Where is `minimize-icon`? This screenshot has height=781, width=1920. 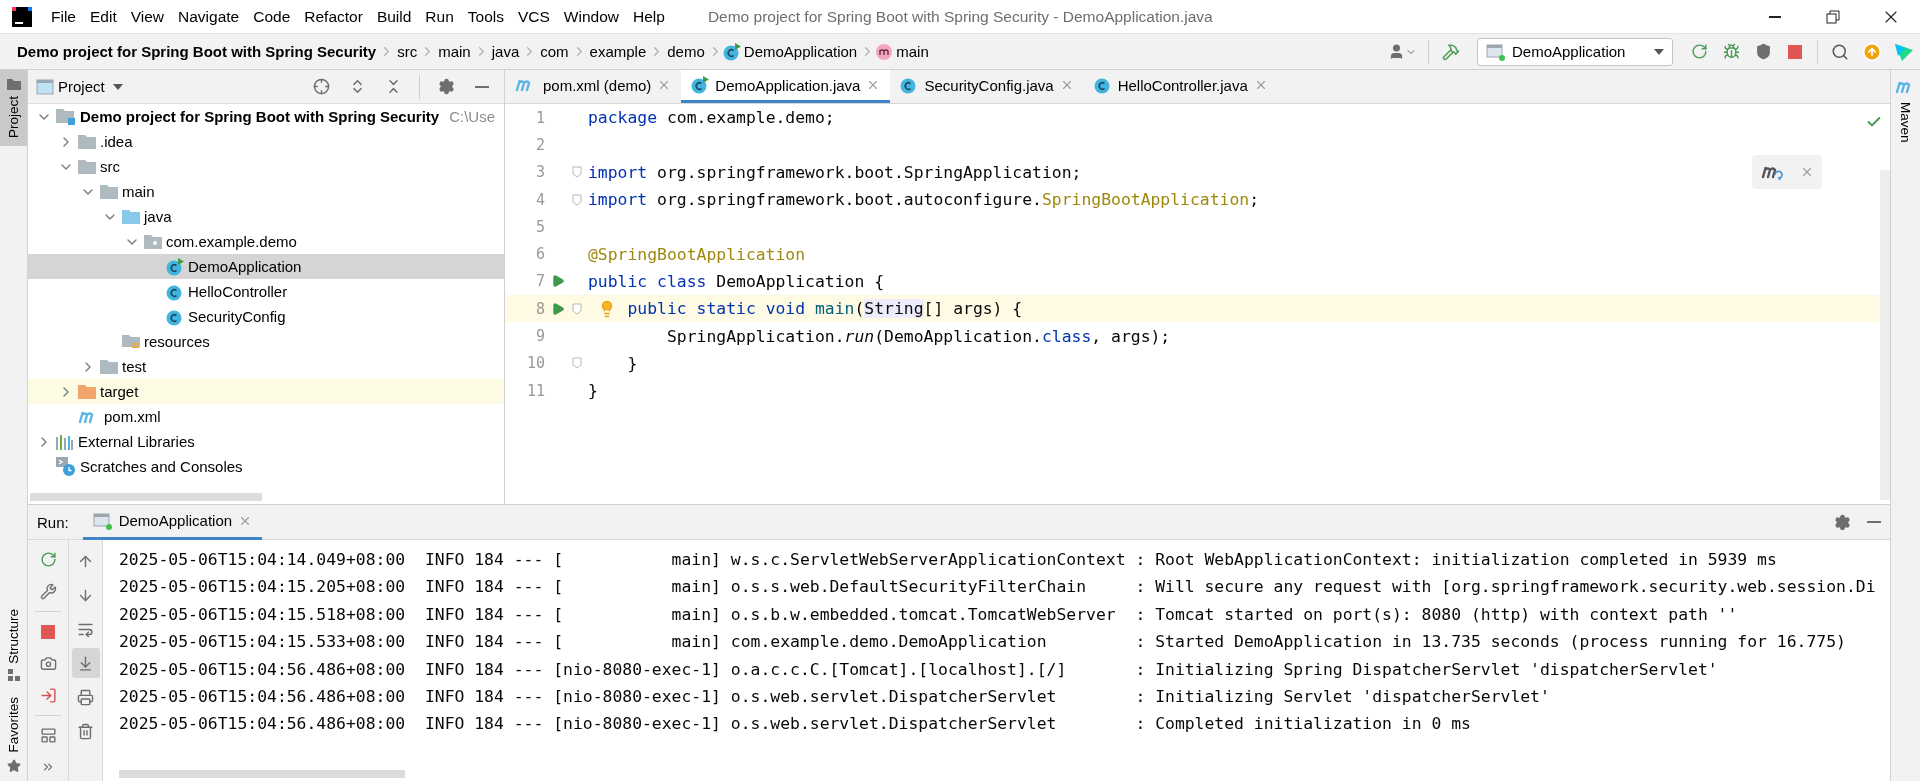
minimize-icon is located at coordinates (1775, 16).